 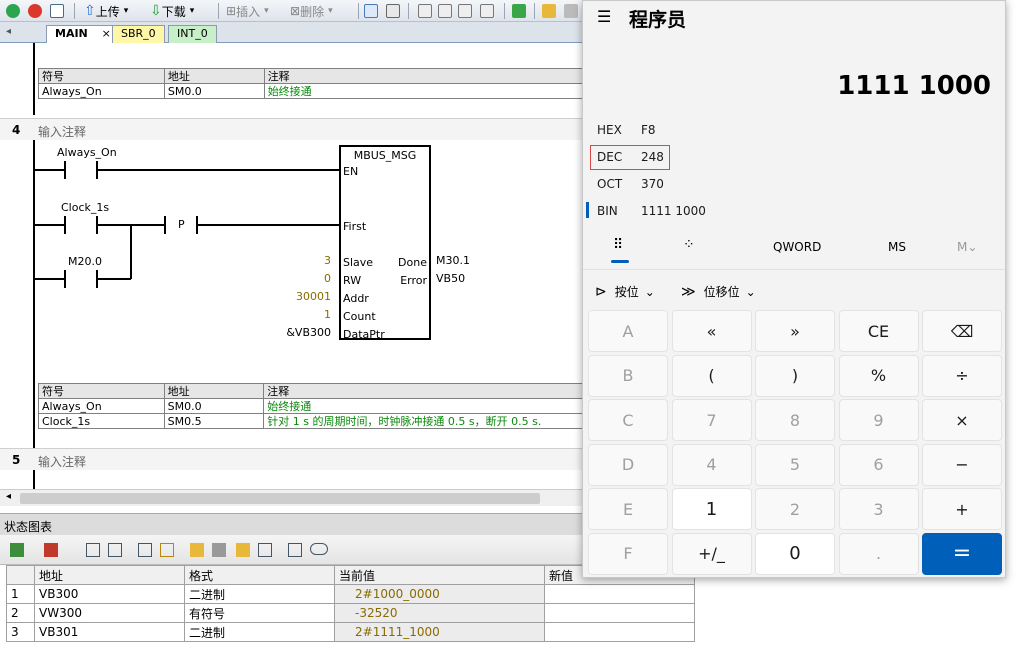 What do you see at coordinates (35, 11) in the screenshot?
I see `stop-icon` at bounding box center [35, 11].